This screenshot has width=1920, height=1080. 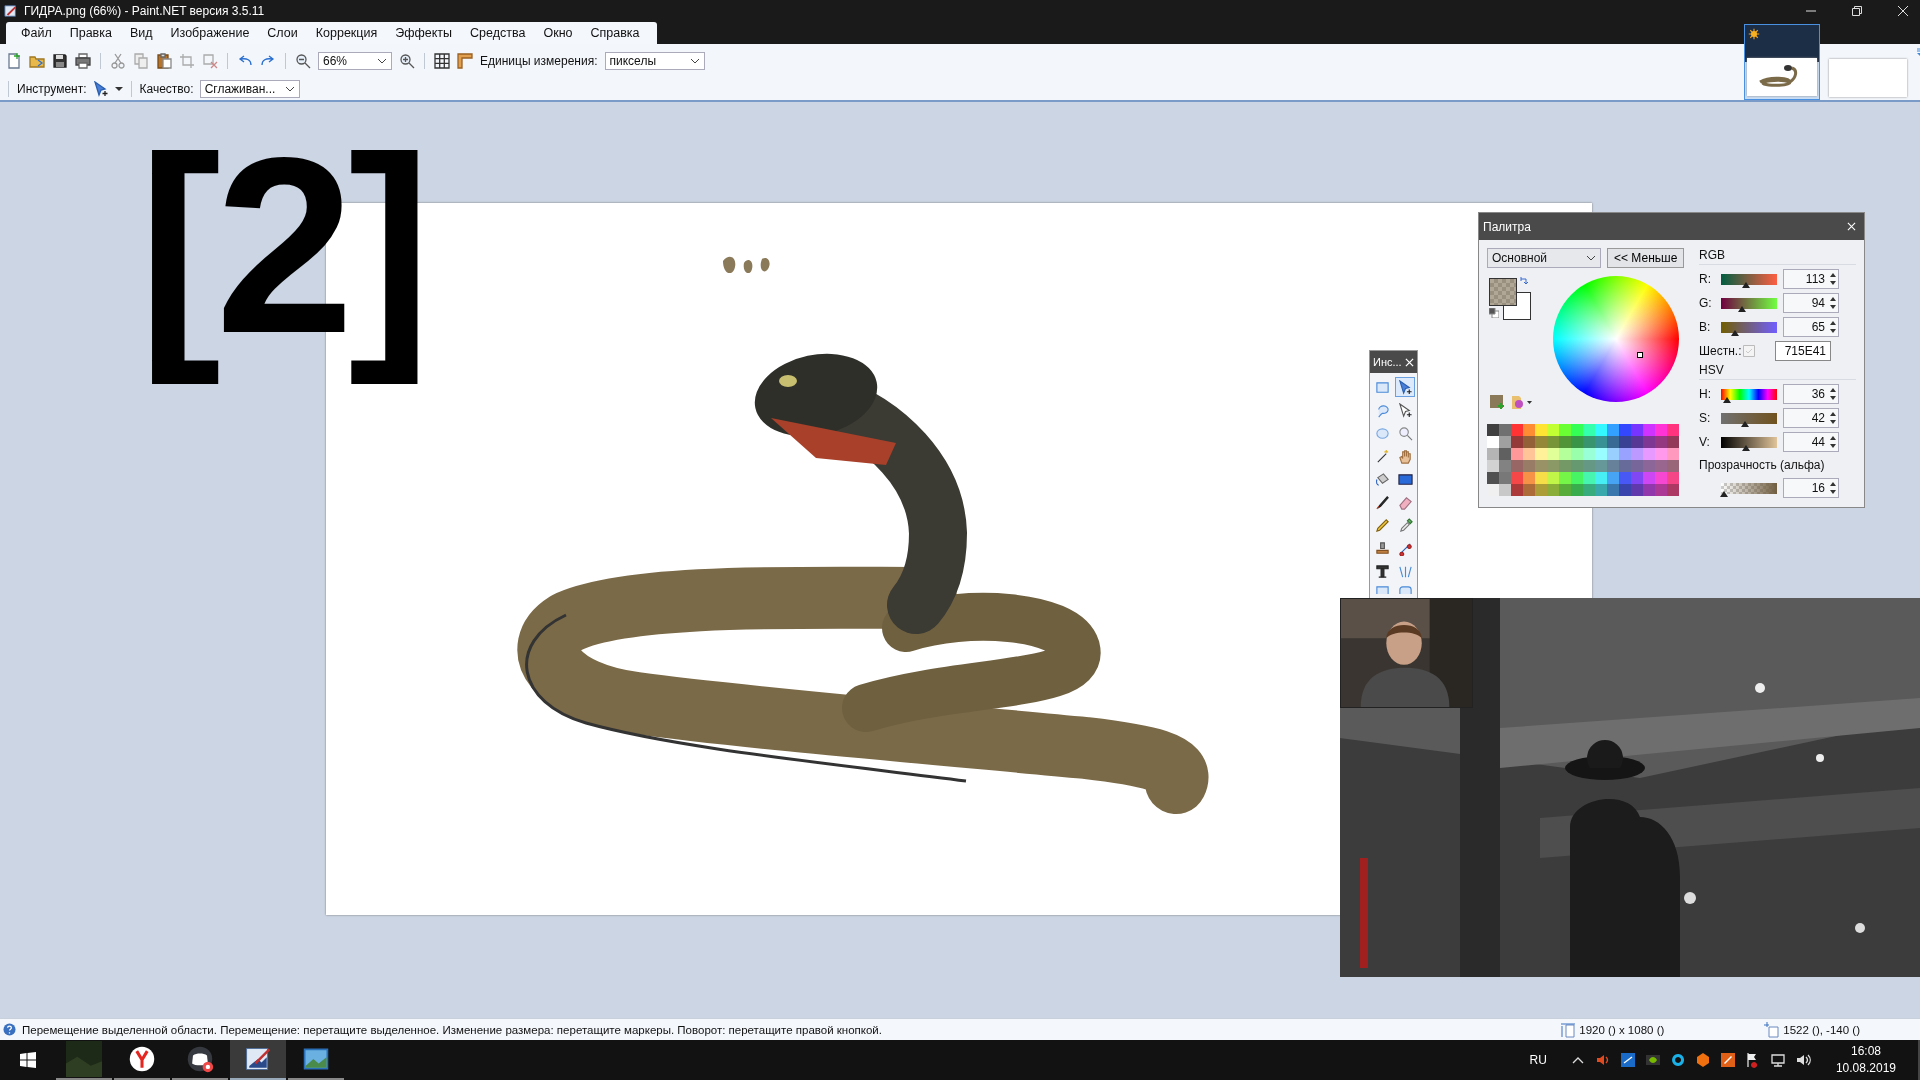 I want to click on speaker-icon, so click(x=1602, y=1060).